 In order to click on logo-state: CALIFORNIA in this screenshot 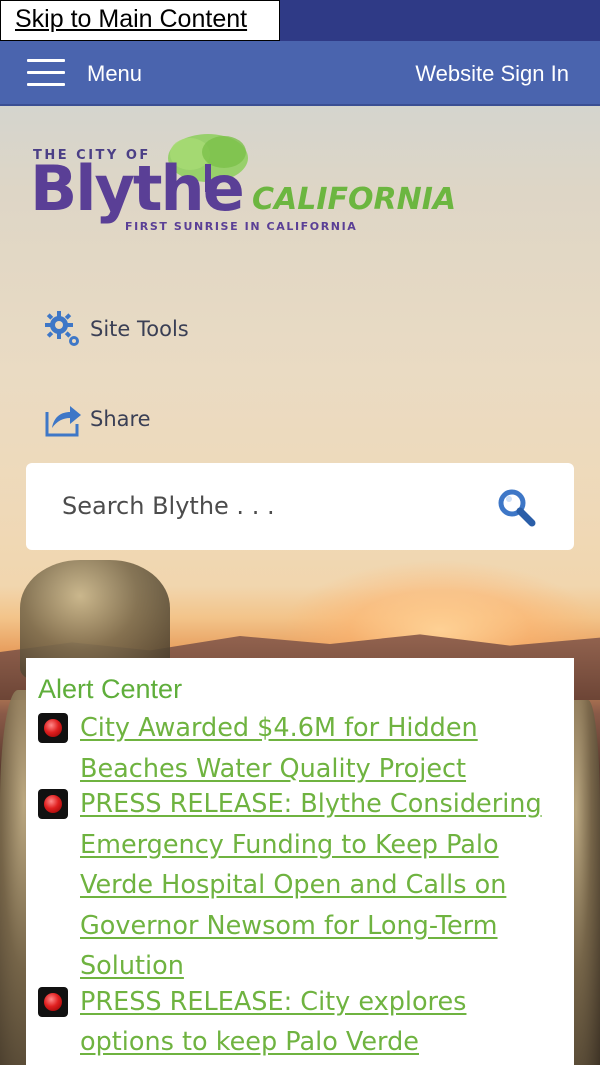, I will do `click(354, 199)`.